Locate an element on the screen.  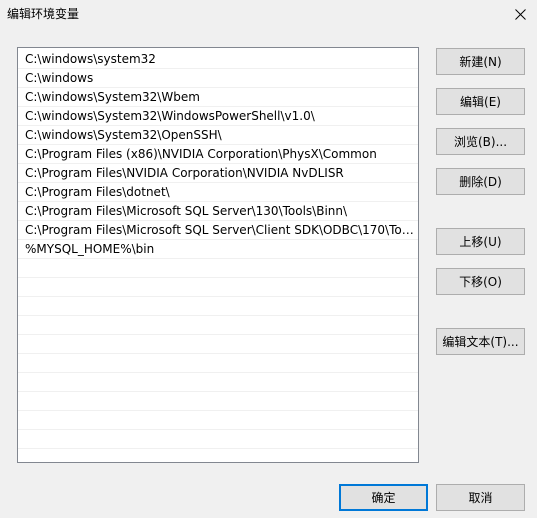
delete-button: 删除(D) is located at coordinates (480, 181).